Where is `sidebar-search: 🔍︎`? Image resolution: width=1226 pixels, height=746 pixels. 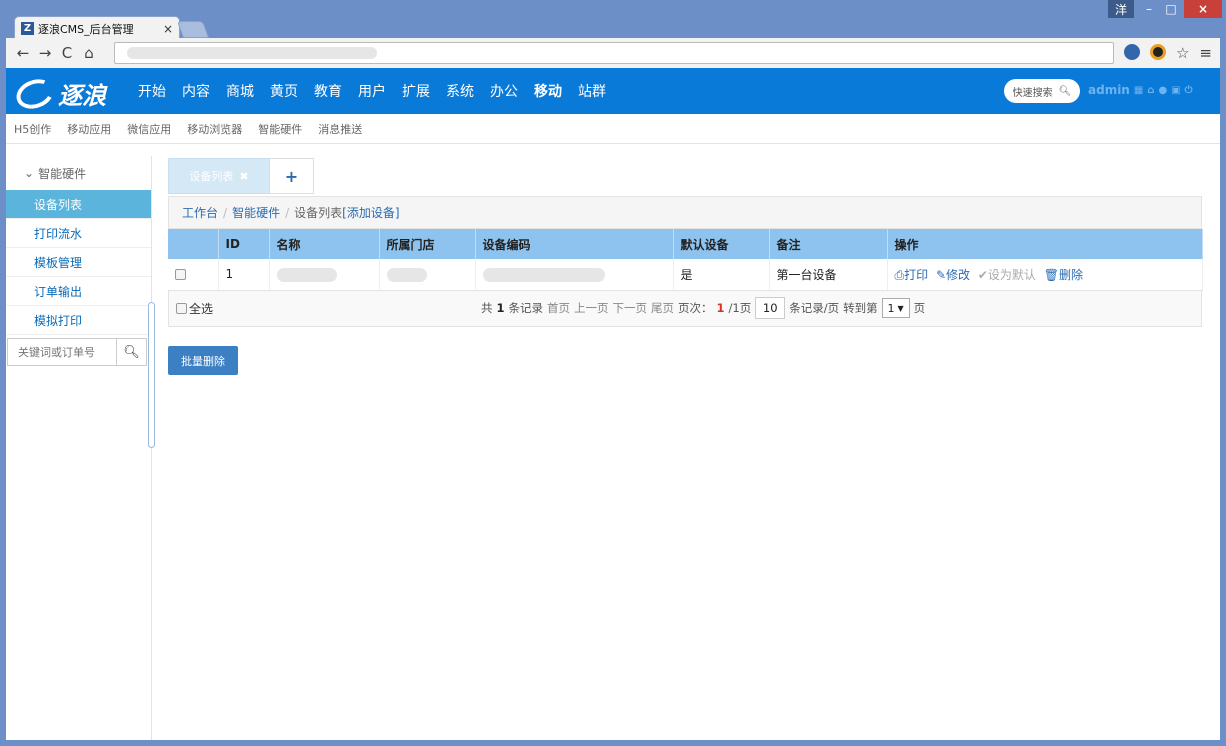 sidebar-search: 🔍︎ is located at coordinates (77, 352).